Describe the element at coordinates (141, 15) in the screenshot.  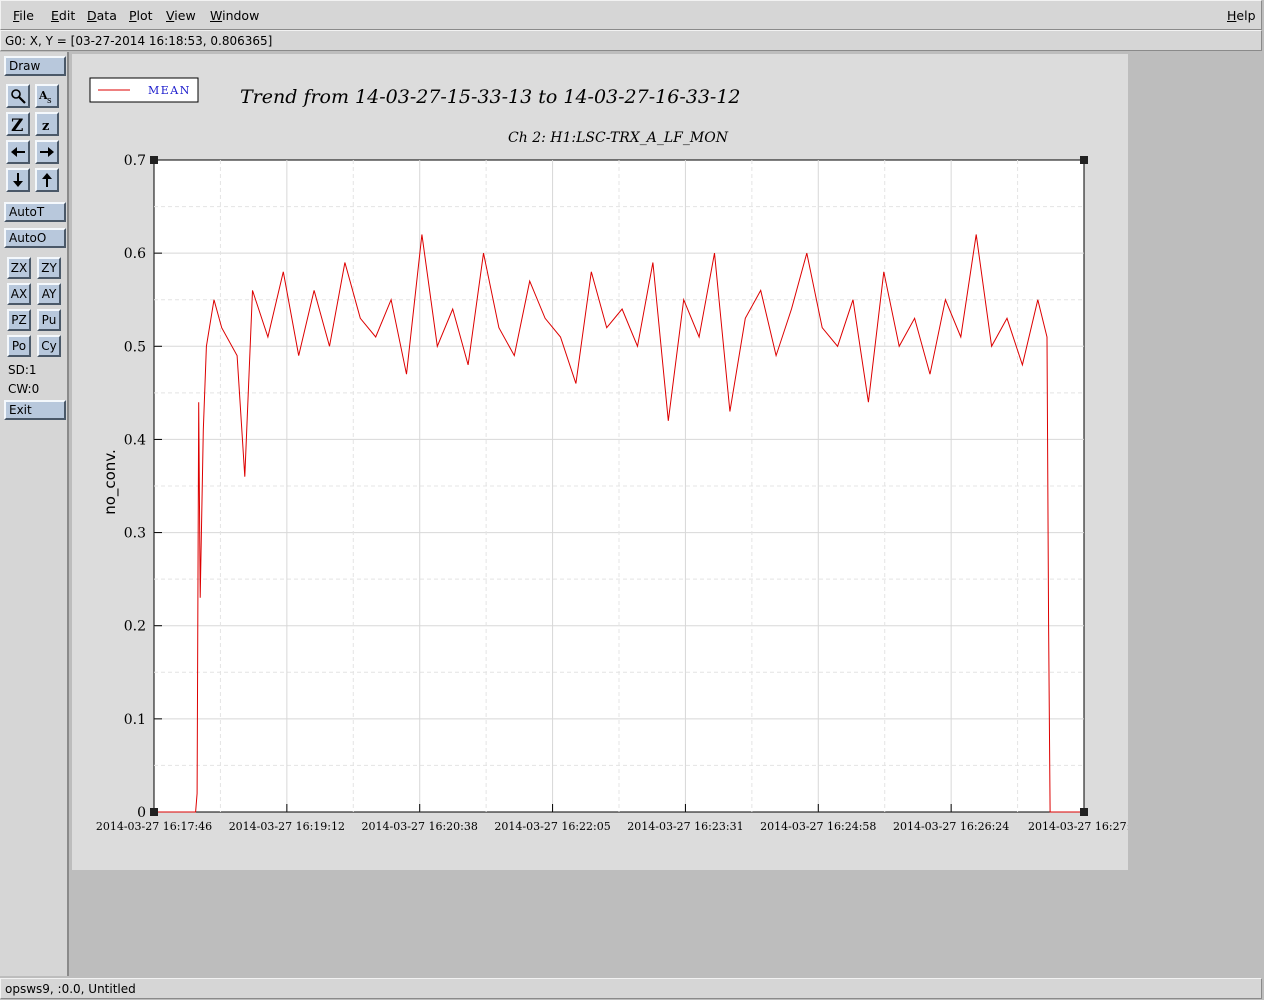
I see `menu-plot: Plot` at that location.